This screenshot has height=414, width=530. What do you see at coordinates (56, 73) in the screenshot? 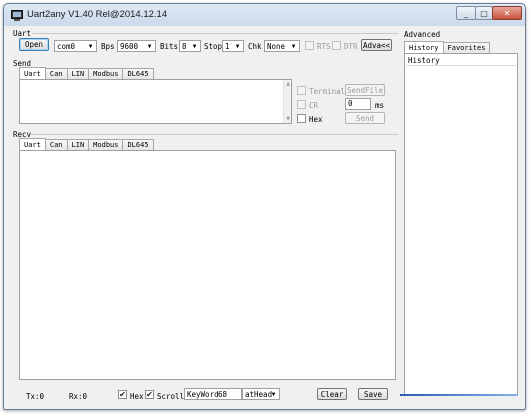
I see `send-tab-can: Can` at bounding box center [56, 73].